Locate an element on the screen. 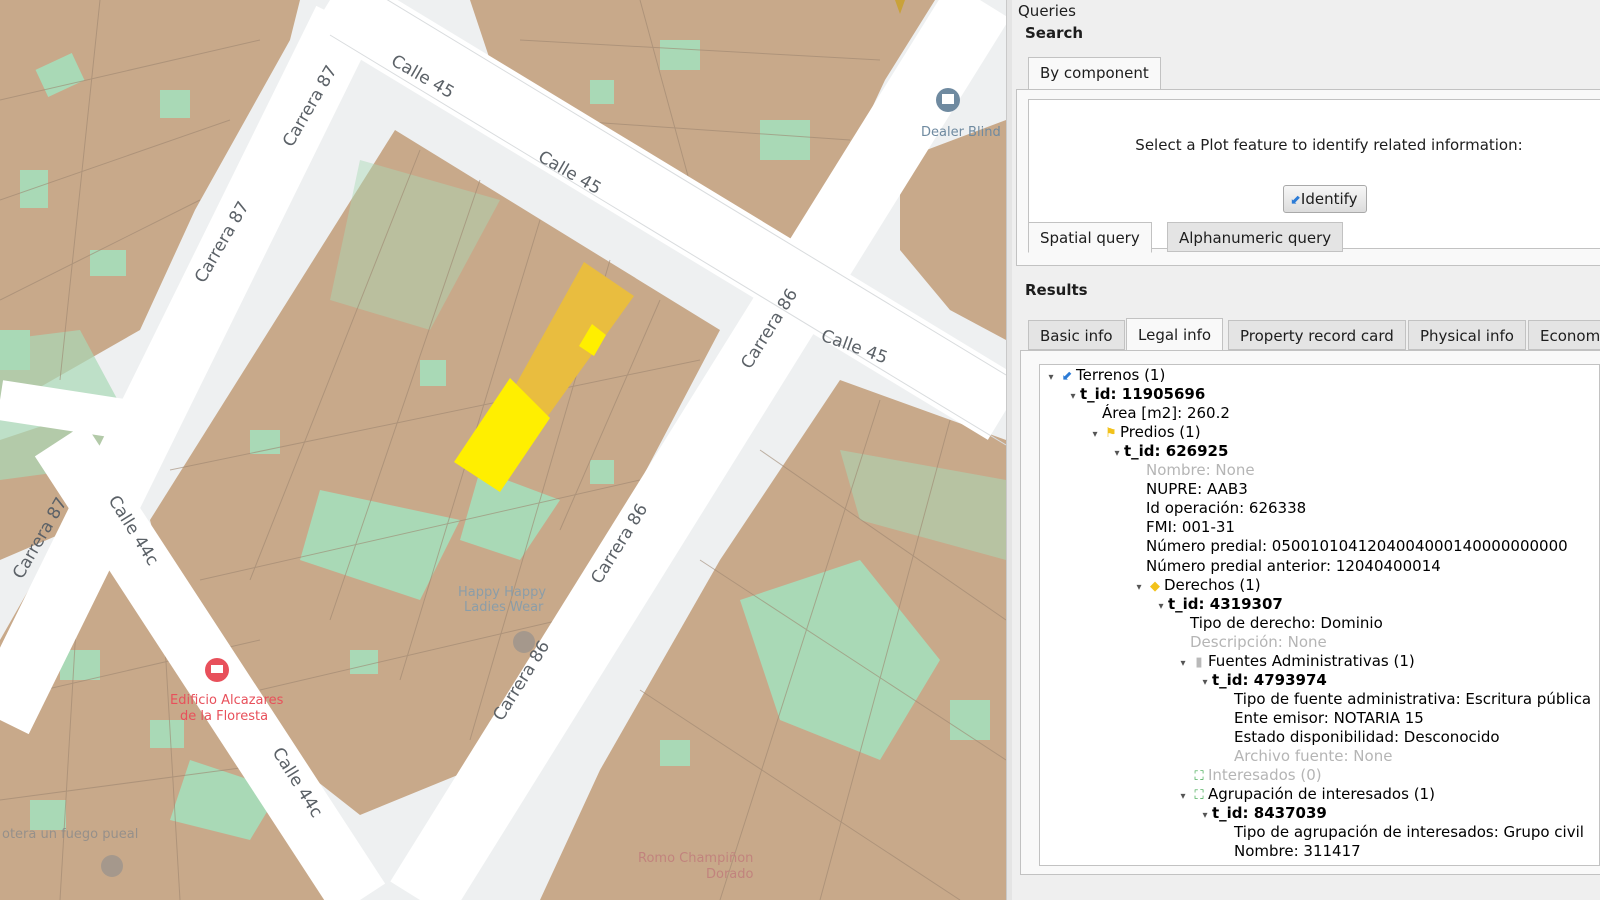 The height and width of the screenshot is (900, 1600). tree-row-label: FMI: 001-31 is located at coordinates (1190, 527).